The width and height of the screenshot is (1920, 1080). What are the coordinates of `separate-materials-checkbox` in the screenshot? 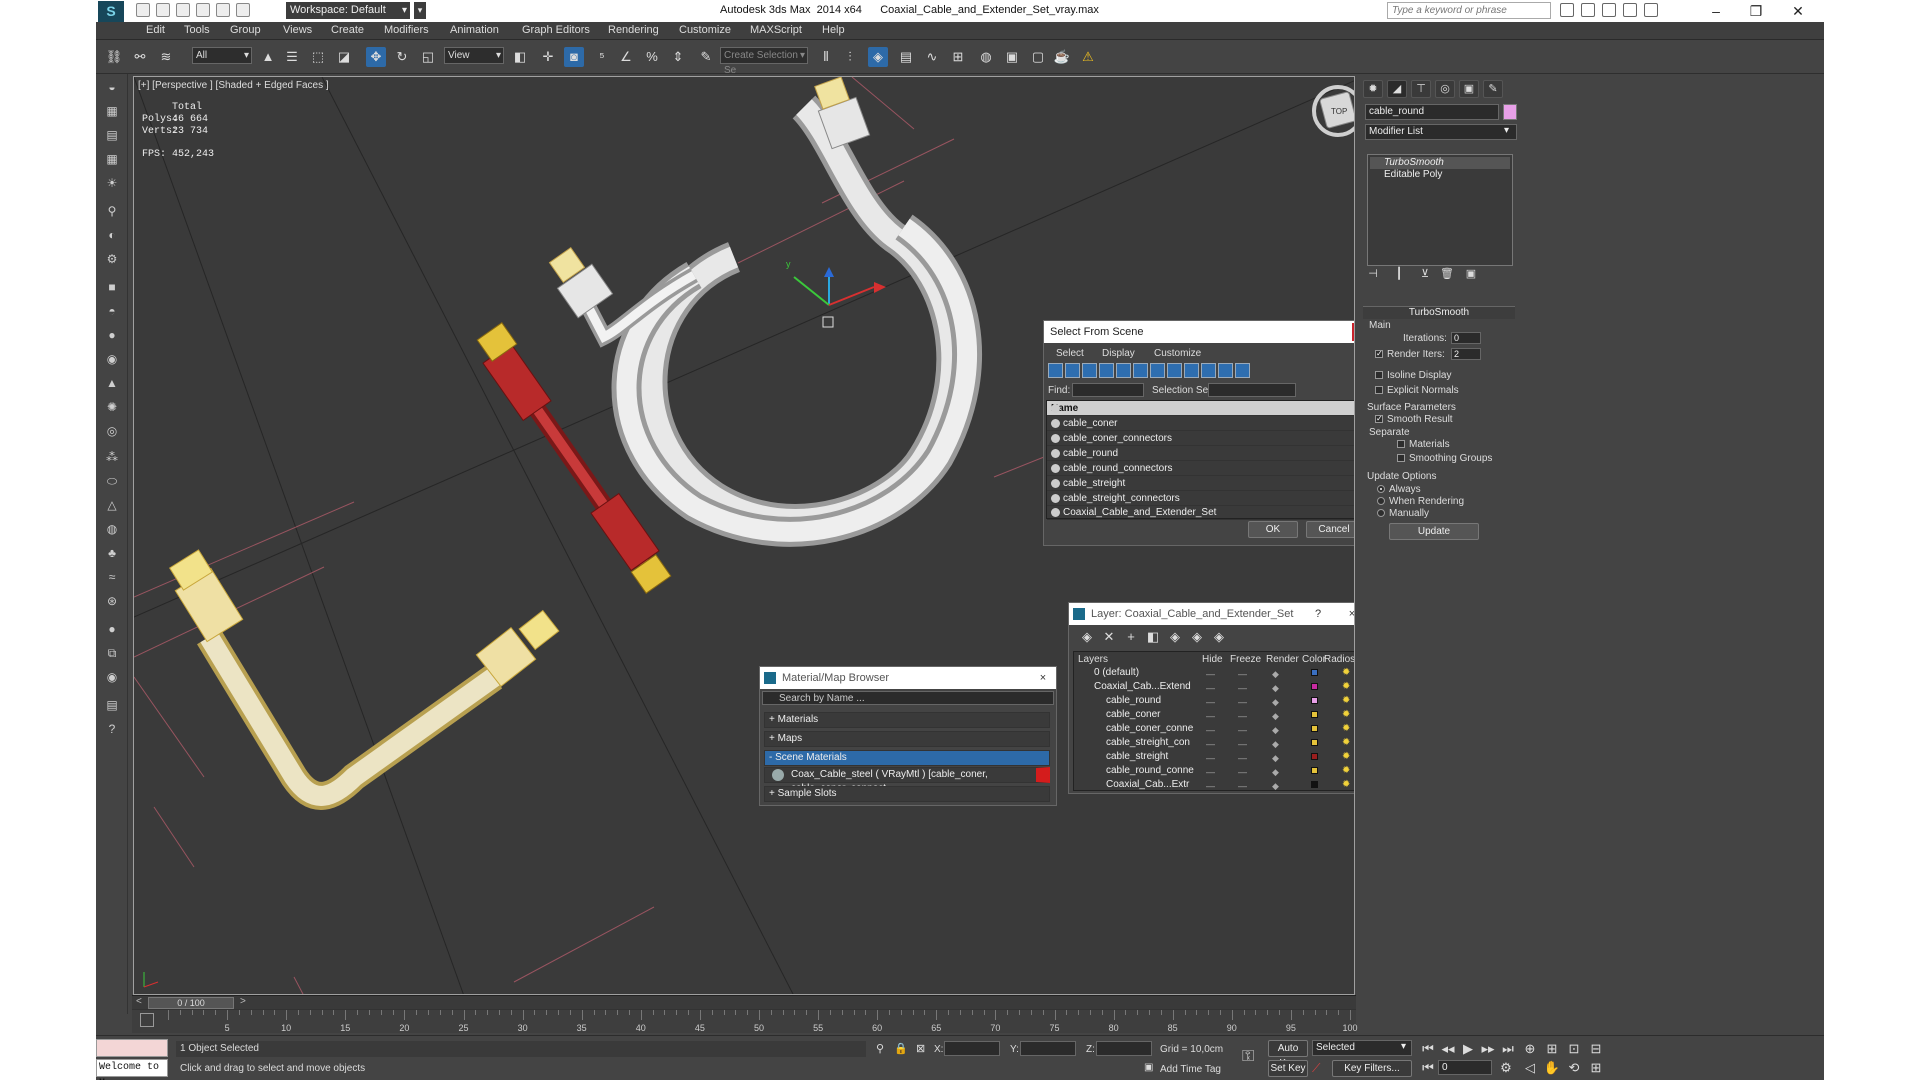 It's located at (1401, 444).